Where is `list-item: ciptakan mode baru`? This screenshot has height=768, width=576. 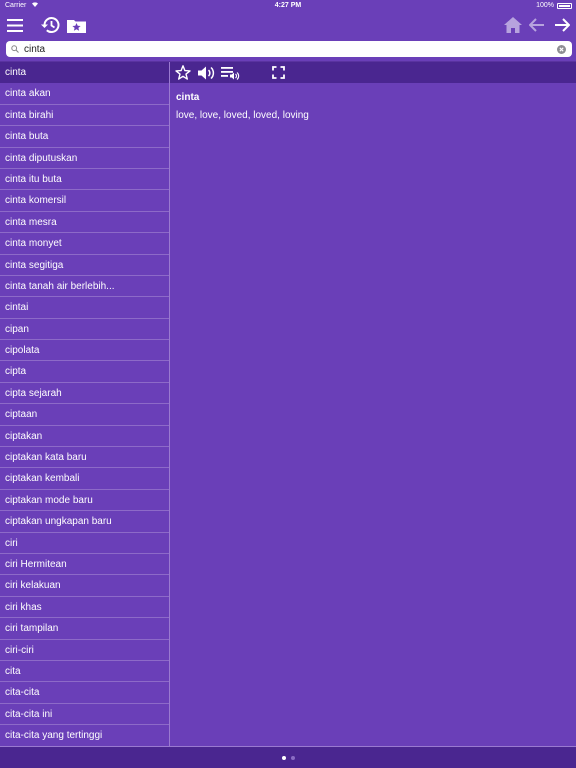
list-item: ciptakan mode baru is located at coordinates (84, 501).